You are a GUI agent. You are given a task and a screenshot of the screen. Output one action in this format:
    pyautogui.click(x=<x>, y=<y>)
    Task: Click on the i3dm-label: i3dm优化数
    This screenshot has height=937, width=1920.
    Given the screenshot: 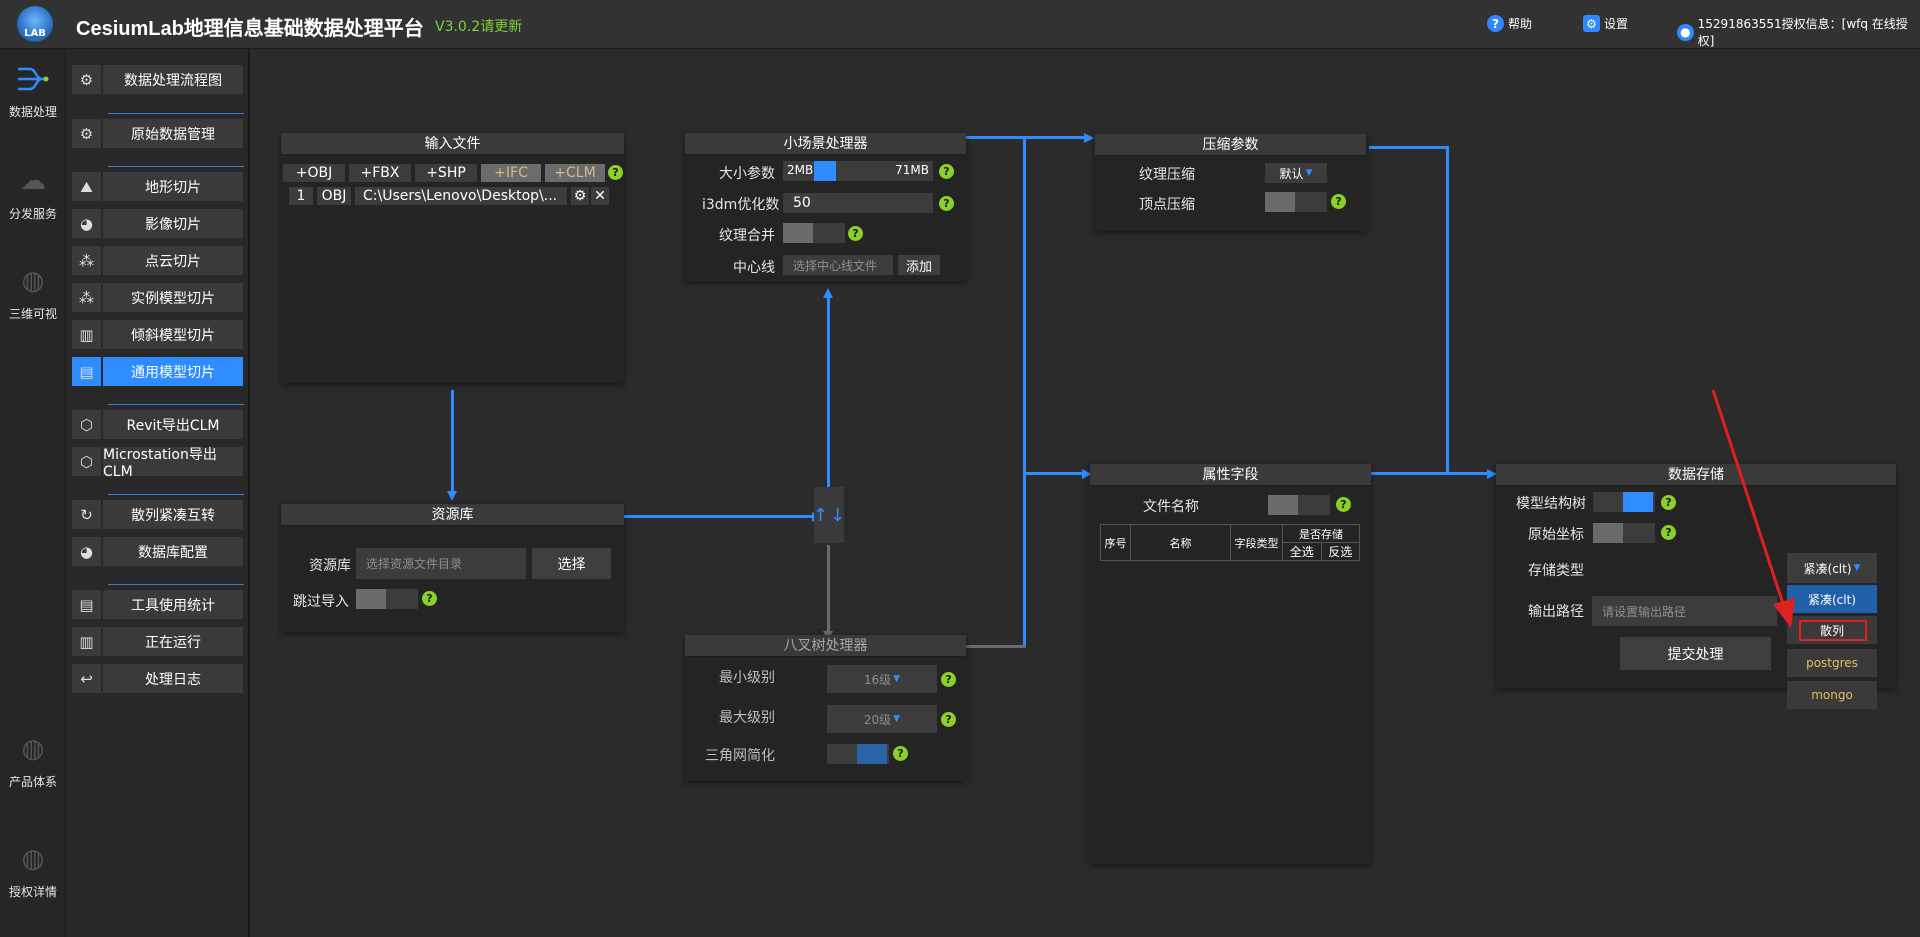 What is the action you would take?
    pyautogui.click(x=741, y=205)
    